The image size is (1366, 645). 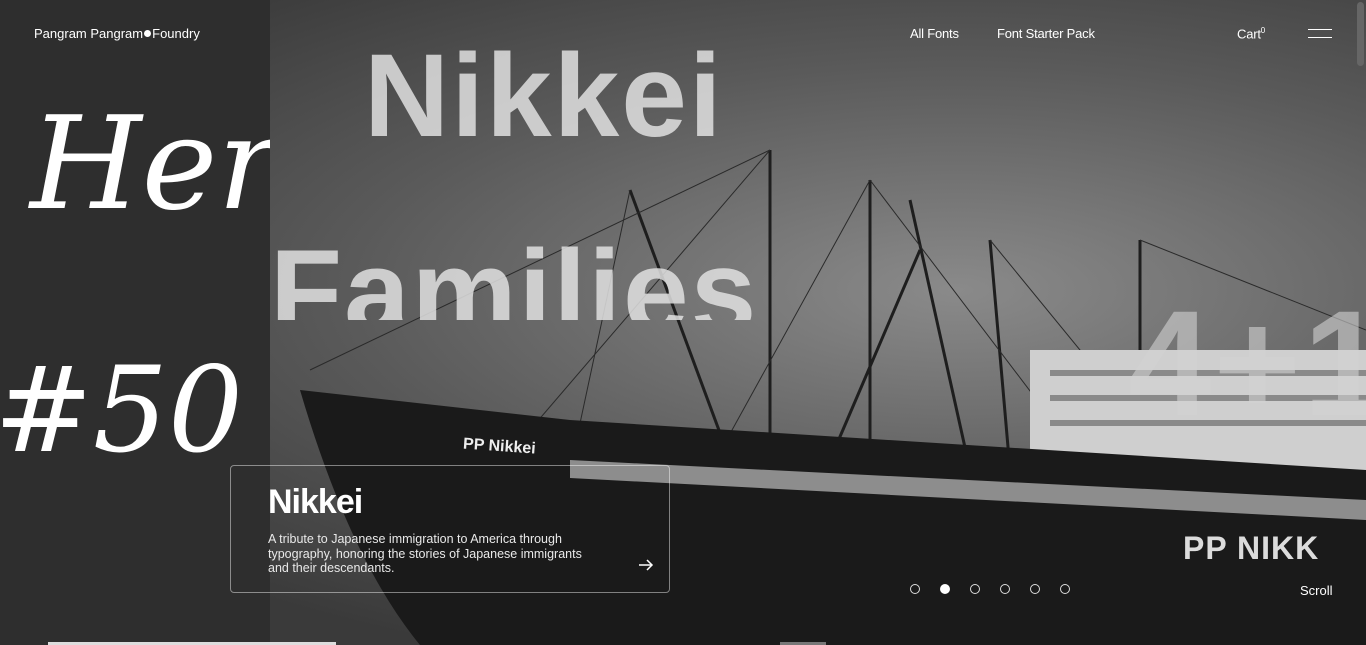 What do you see at coordinates (1263, 30) in the screenshot?
I see `cart-count: 0` at bounding box center [1263, 30].